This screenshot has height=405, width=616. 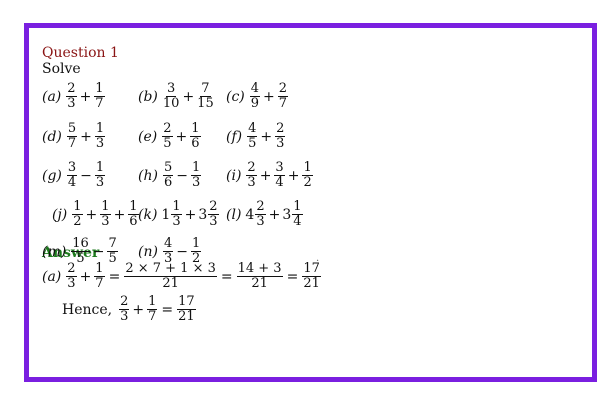 What do you see at coordinates (311, 269) in the screenshot?
I see `numerator: 17` at bounding box center [311, 269].